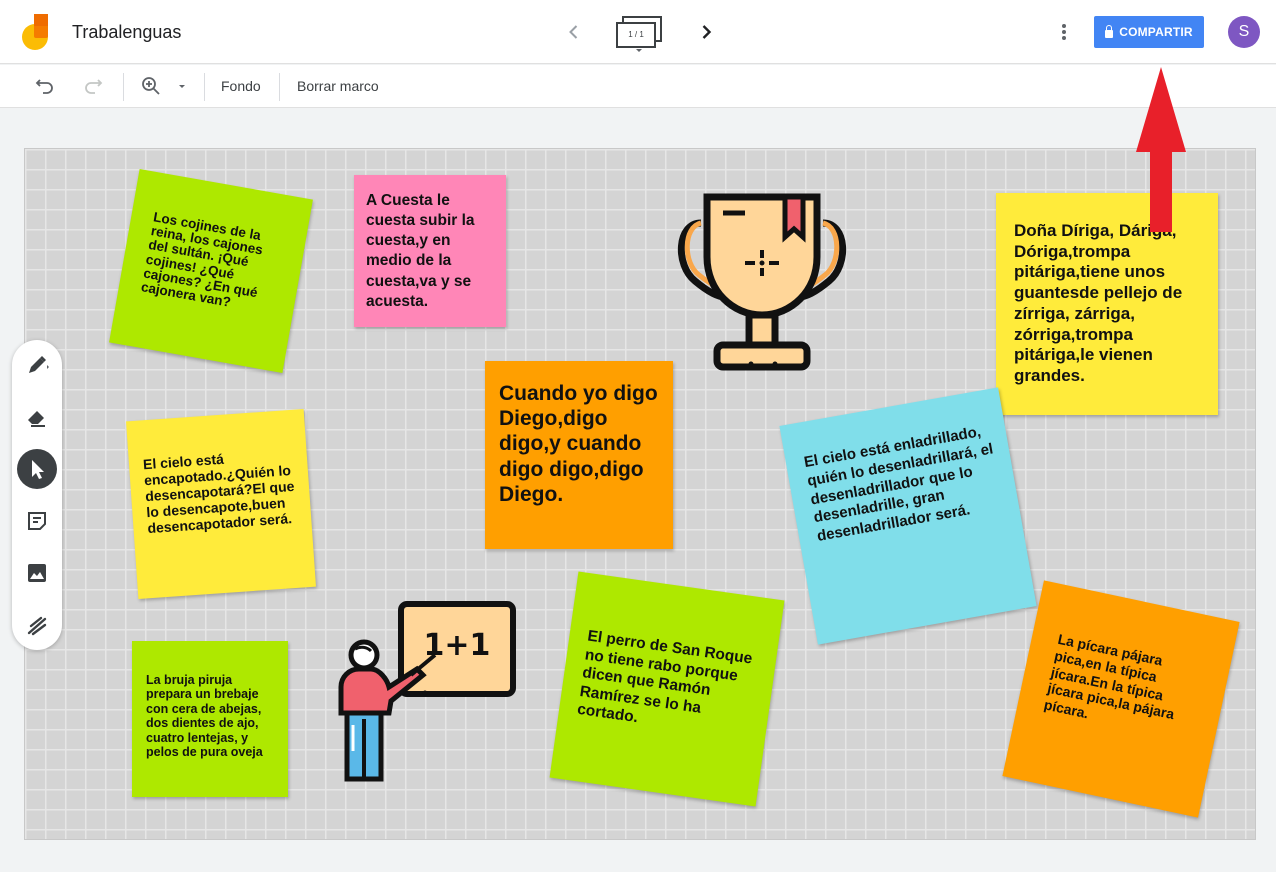  I want to click on previous-frame-button, so click(574, 32).